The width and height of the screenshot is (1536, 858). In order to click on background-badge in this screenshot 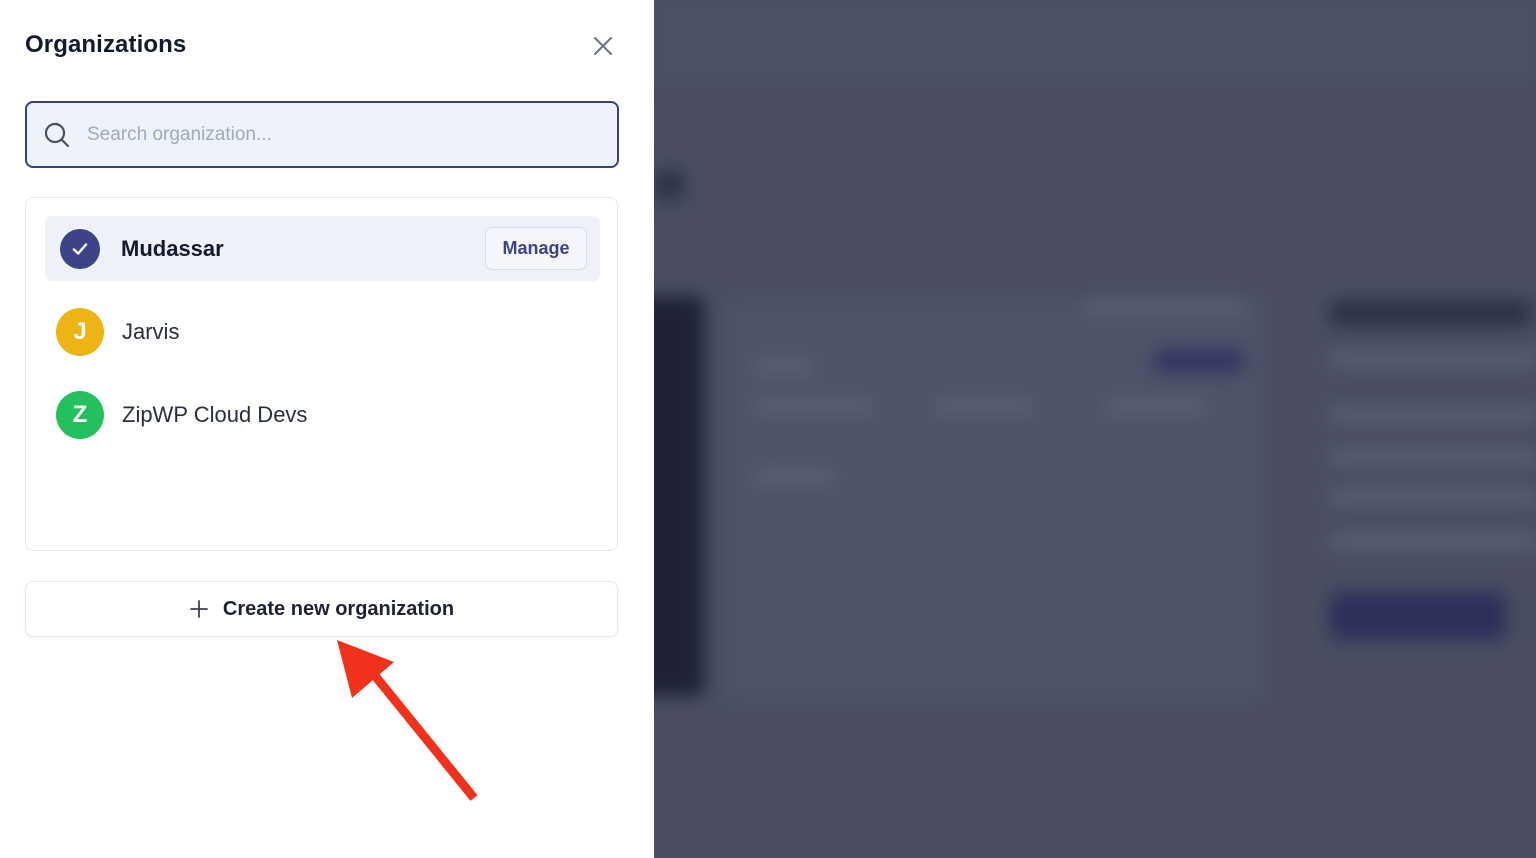, I will do `click(1199, 361)`.